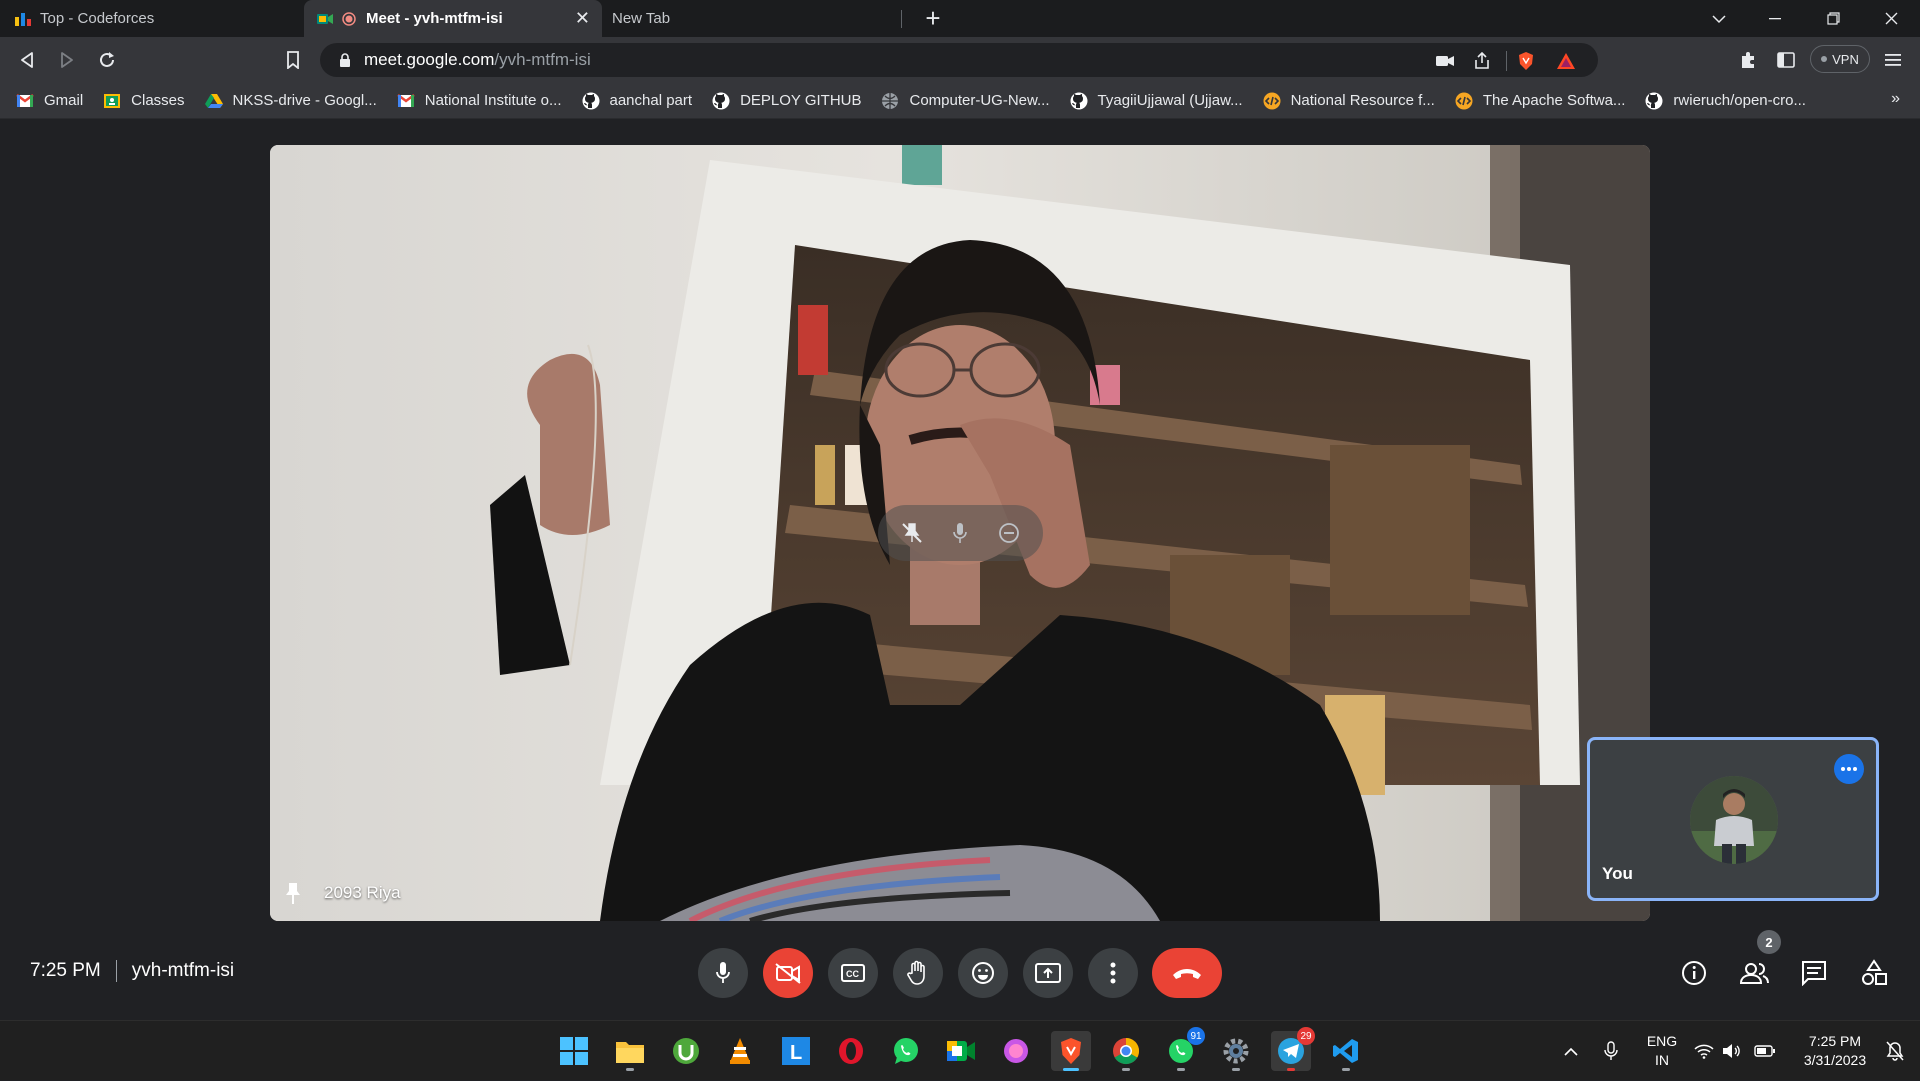 This screenshot has height=1081, width=1920. What do you see at coordinates (1071, 1051) in the screenshot?
I see `brave-browser-icon` at bounding box center [1071, 1051].